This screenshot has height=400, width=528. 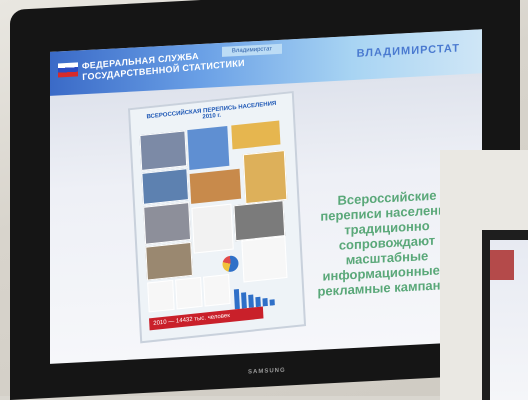 I want to click on second-monitor-frame, so click(x=505, y=315).